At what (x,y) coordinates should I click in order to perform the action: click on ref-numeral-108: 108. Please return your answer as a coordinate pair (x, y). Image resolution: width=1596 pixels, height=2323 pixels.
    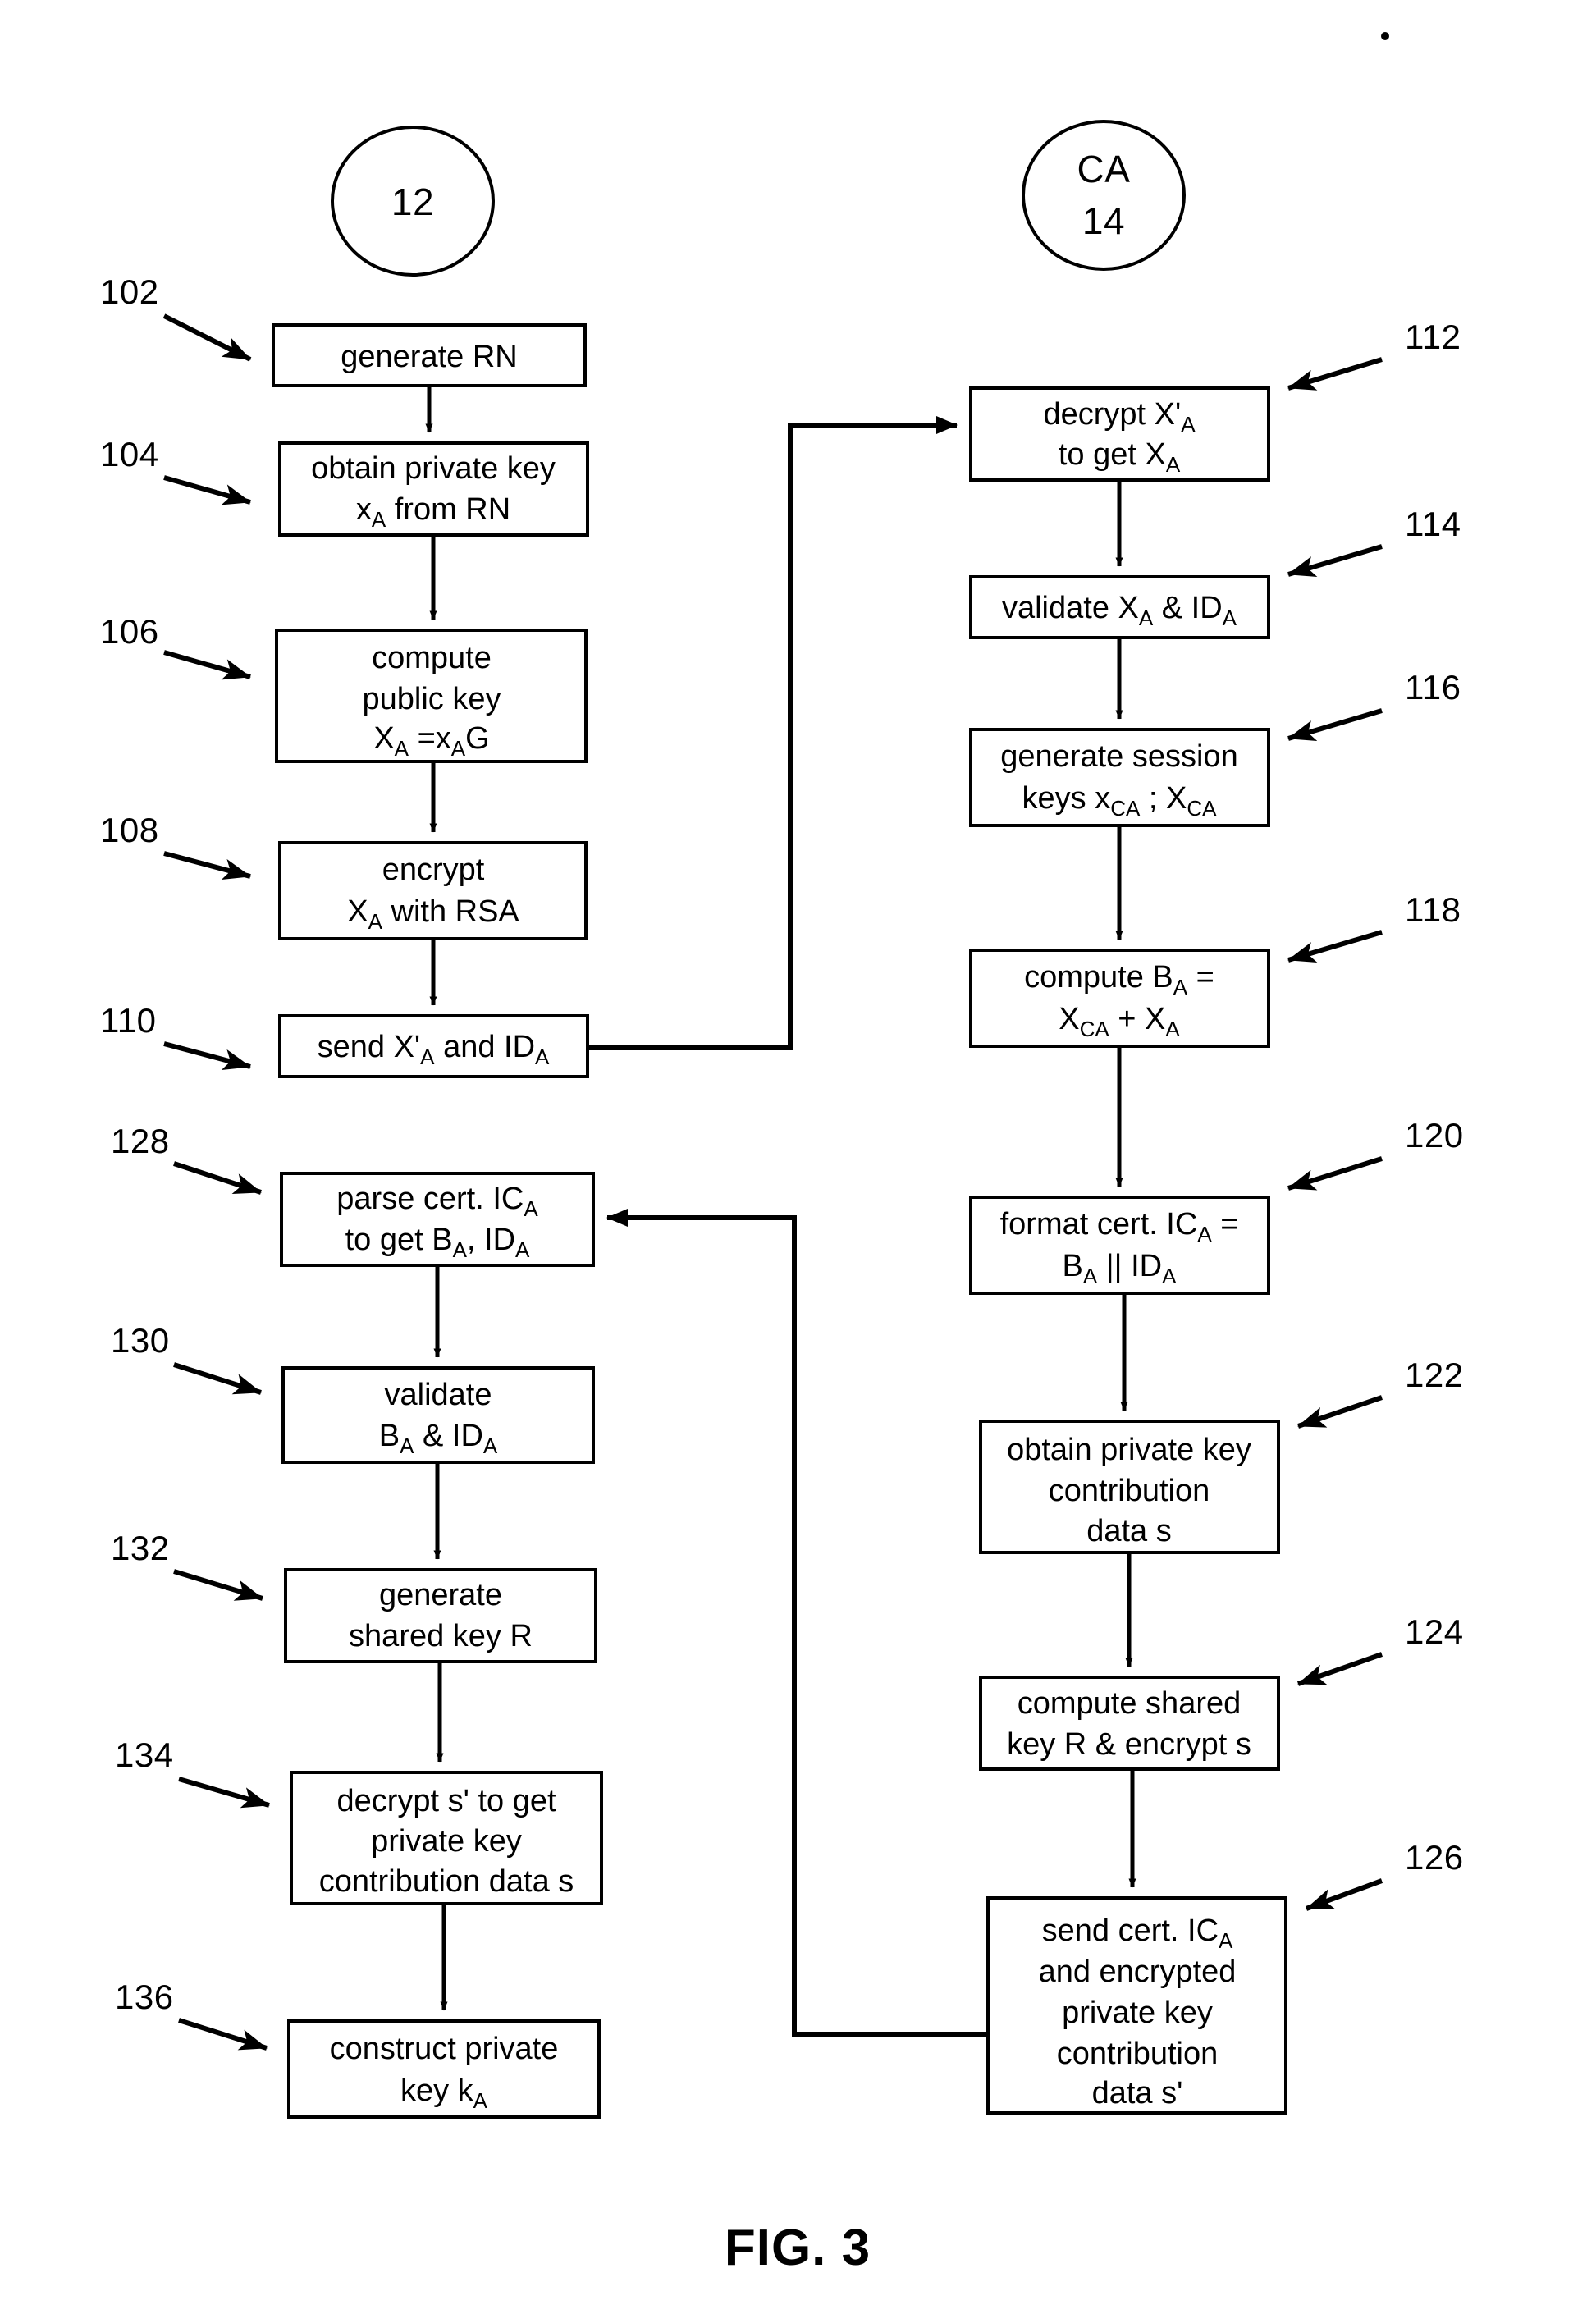
    Looking at the image, I should click on (129, 830).